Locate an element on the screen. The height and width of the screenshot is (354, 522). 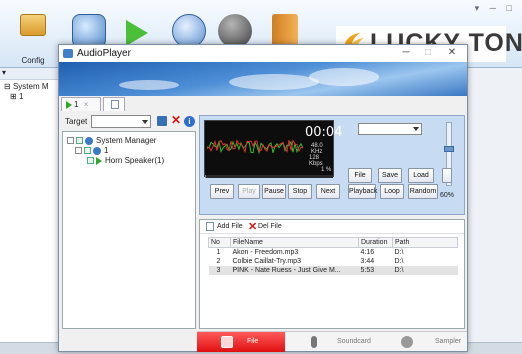
table-row: 2 Colbie Caillat-Try.mp3 3:44 D:\ is located at coordinates (333, 261).